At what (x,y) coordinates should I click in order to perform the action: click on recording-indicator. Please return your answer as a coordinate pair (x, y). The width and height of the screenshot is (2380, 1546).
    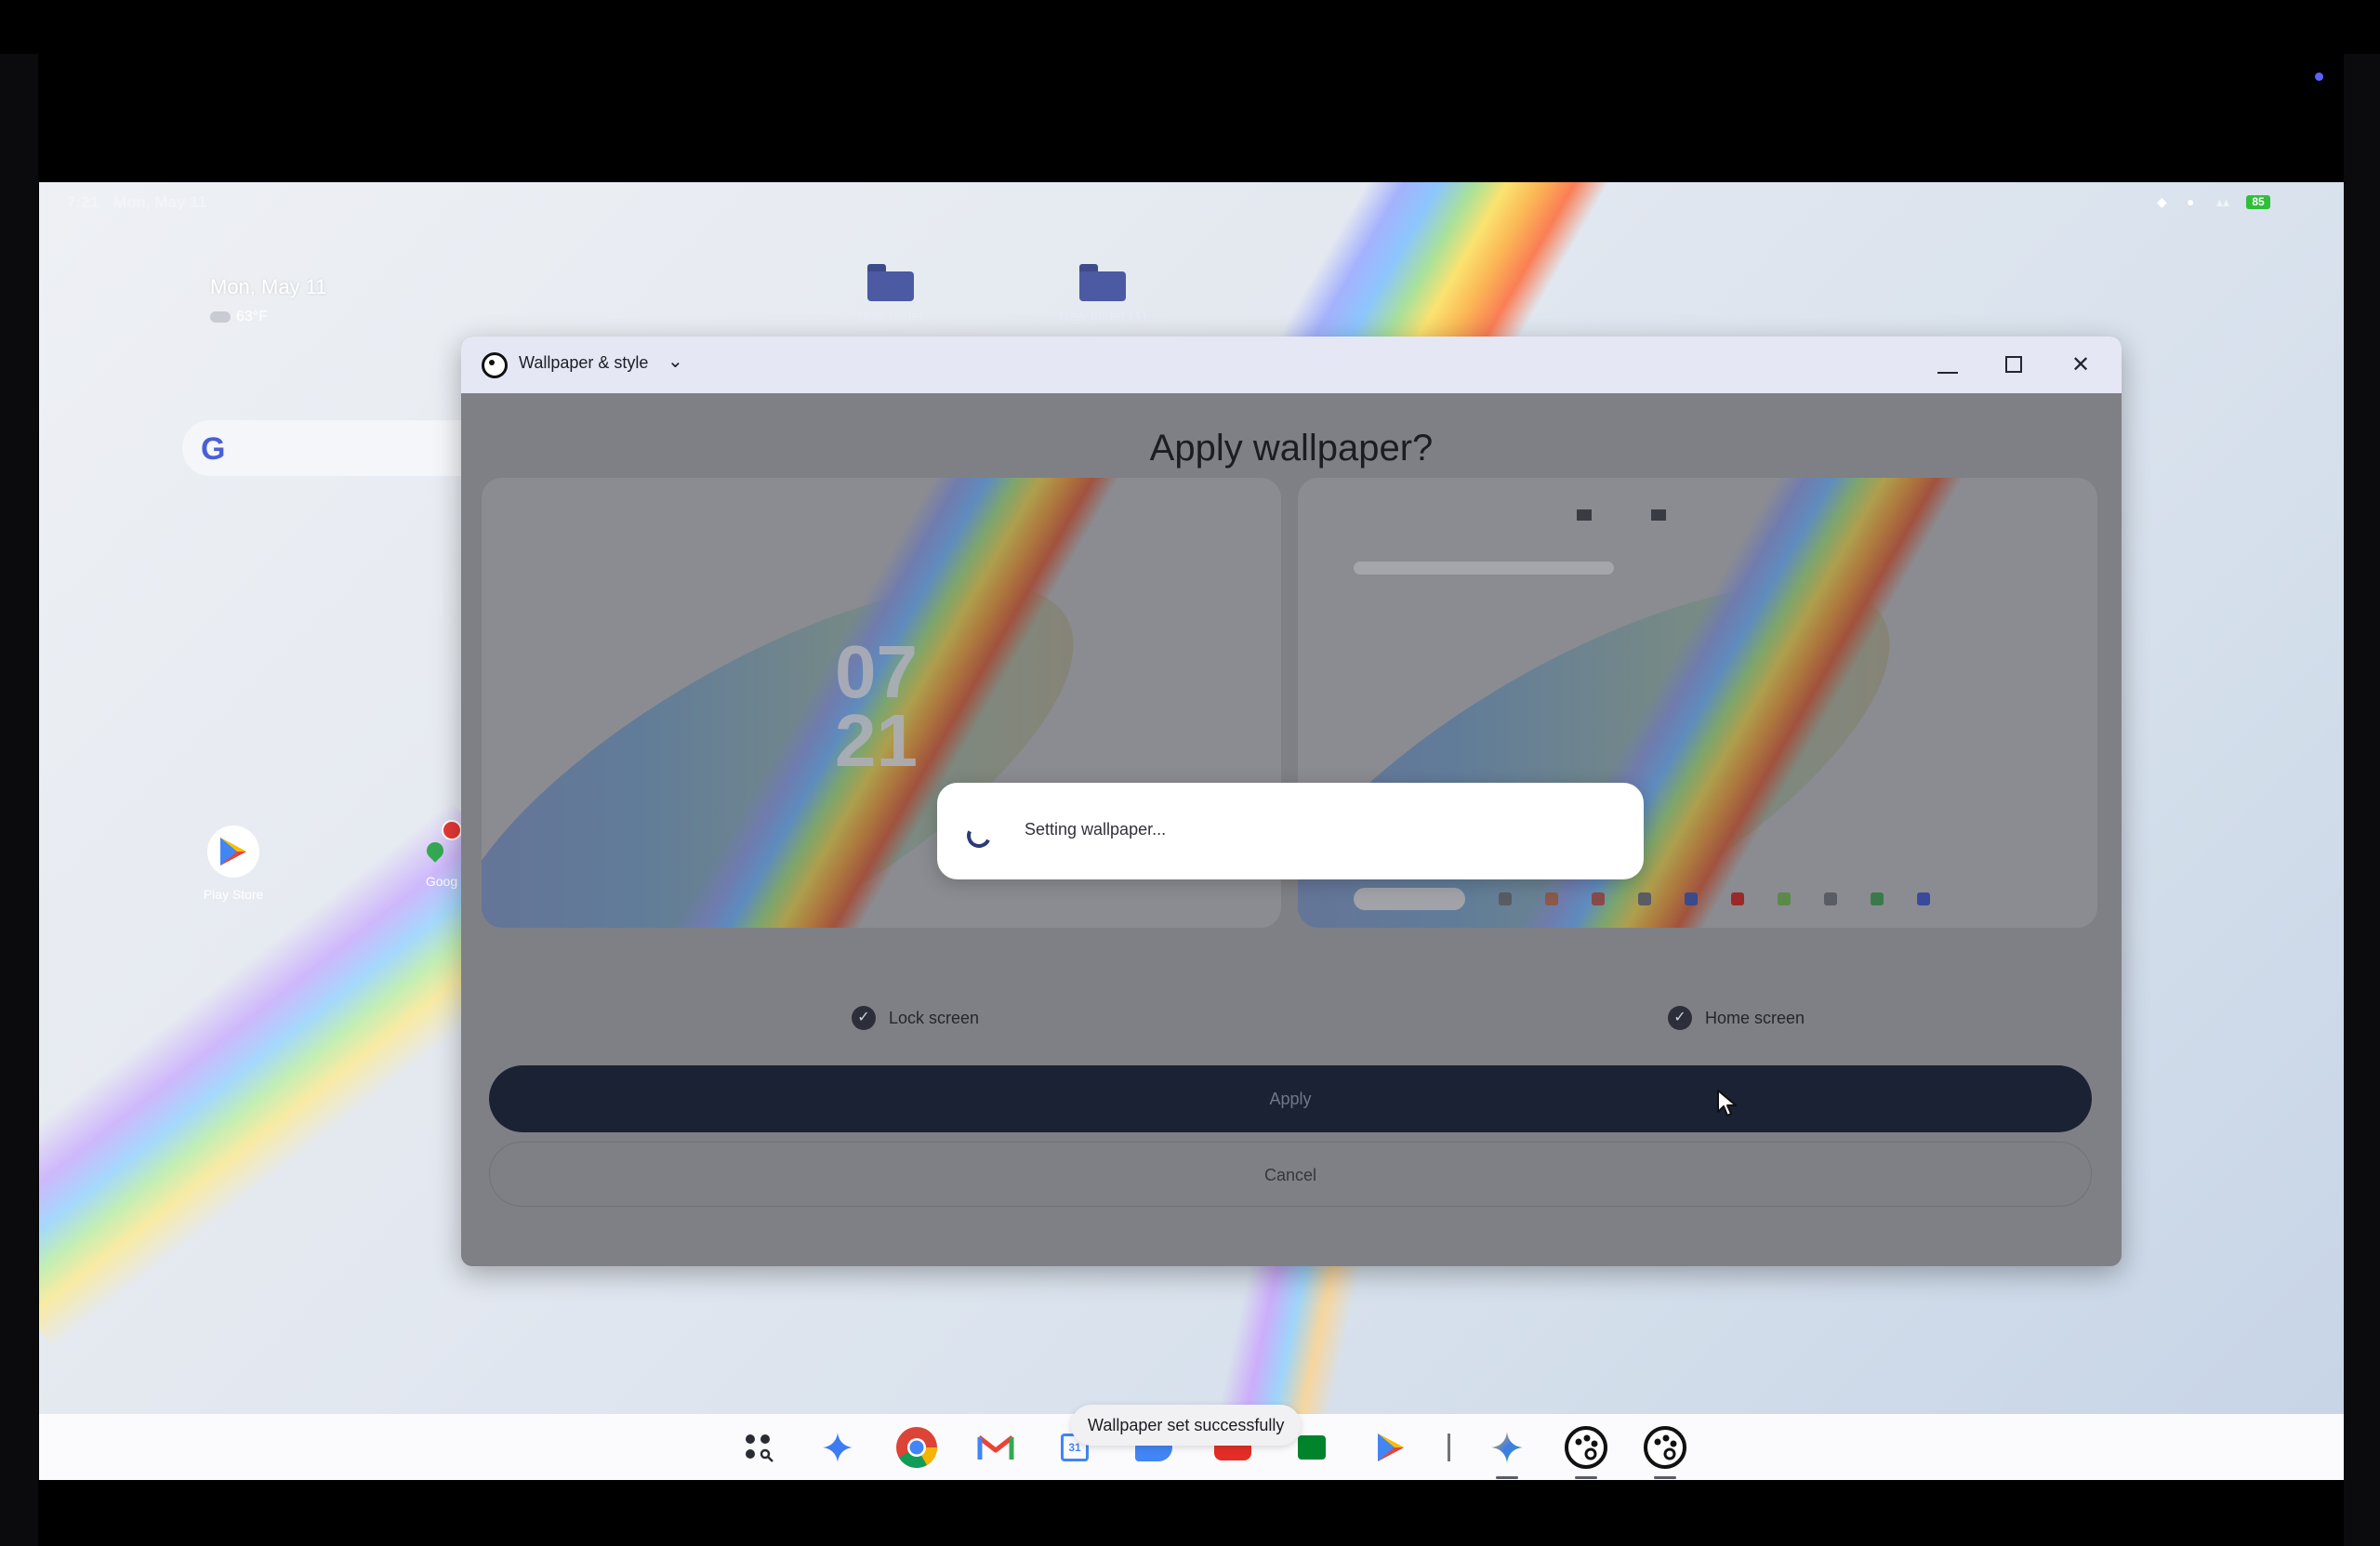
    Looking at the image, I should click on (2319, 77).